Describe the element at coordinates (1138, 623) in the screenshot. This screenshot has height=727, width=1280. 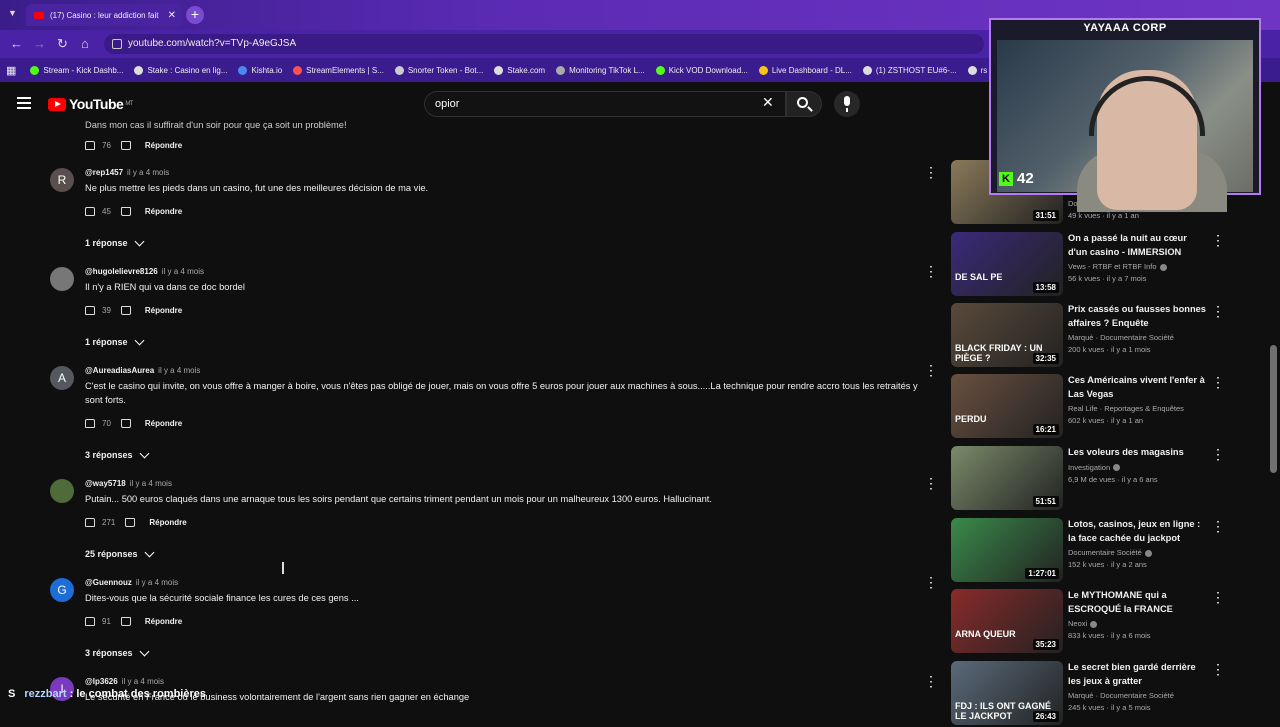
I see `video-channel: Neoxi` at that location.